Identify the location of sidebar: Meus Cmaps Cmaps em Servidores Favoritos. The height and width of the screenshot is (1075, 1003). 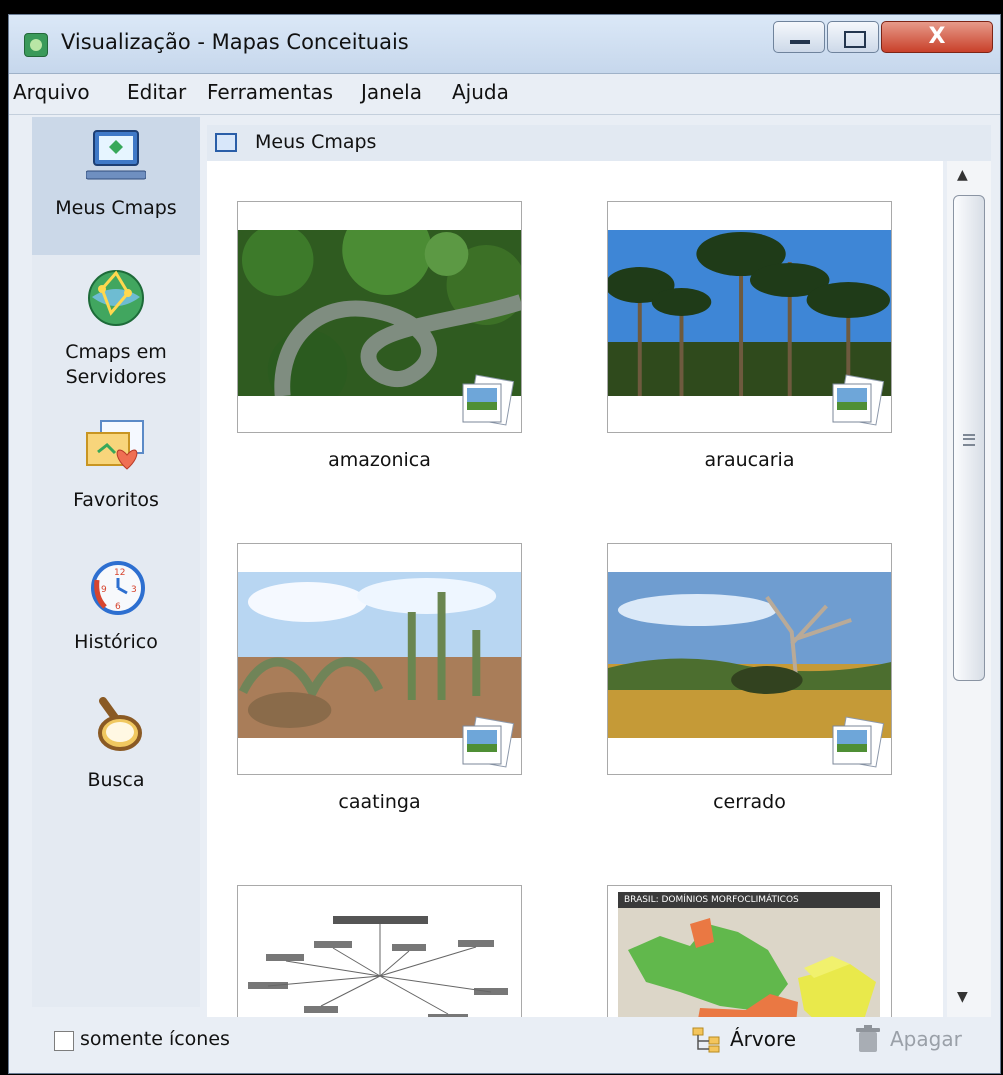
(116, 562).